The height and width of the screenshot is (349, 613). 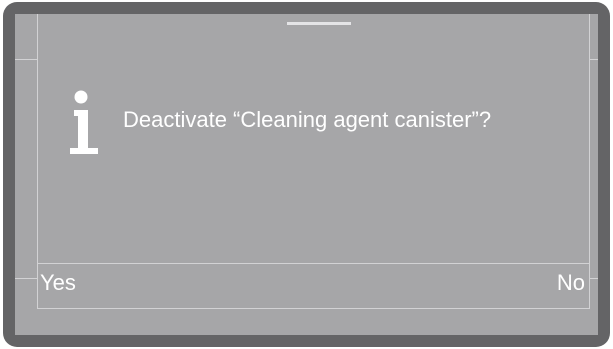 What do you see at coordinates (37, 161) in the screenshot?
I see `frame-line-left` at bounding box center [37, 161].